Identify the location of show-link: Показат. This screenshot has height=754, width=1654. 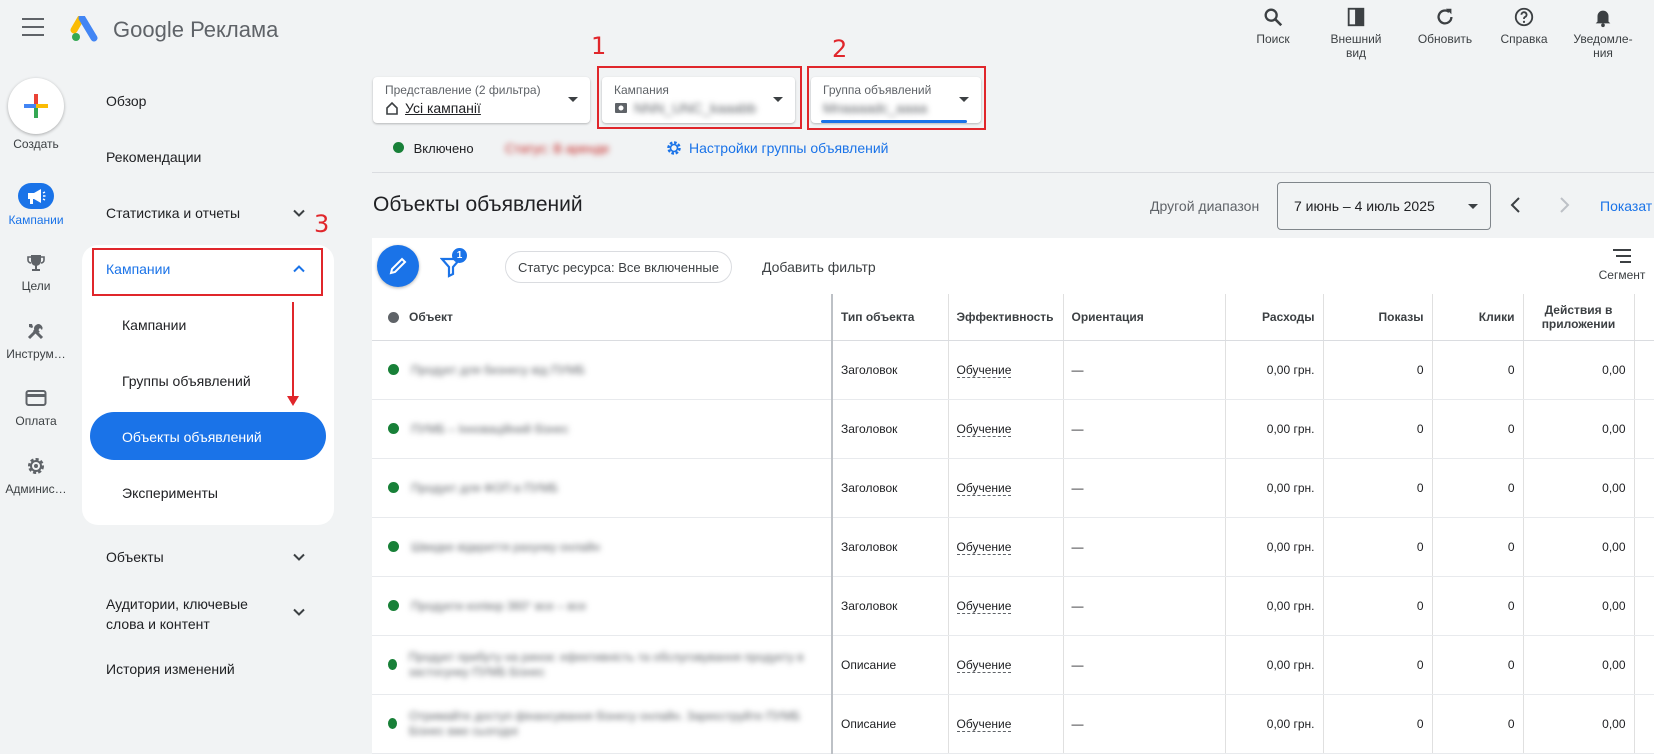
(1626, 206).